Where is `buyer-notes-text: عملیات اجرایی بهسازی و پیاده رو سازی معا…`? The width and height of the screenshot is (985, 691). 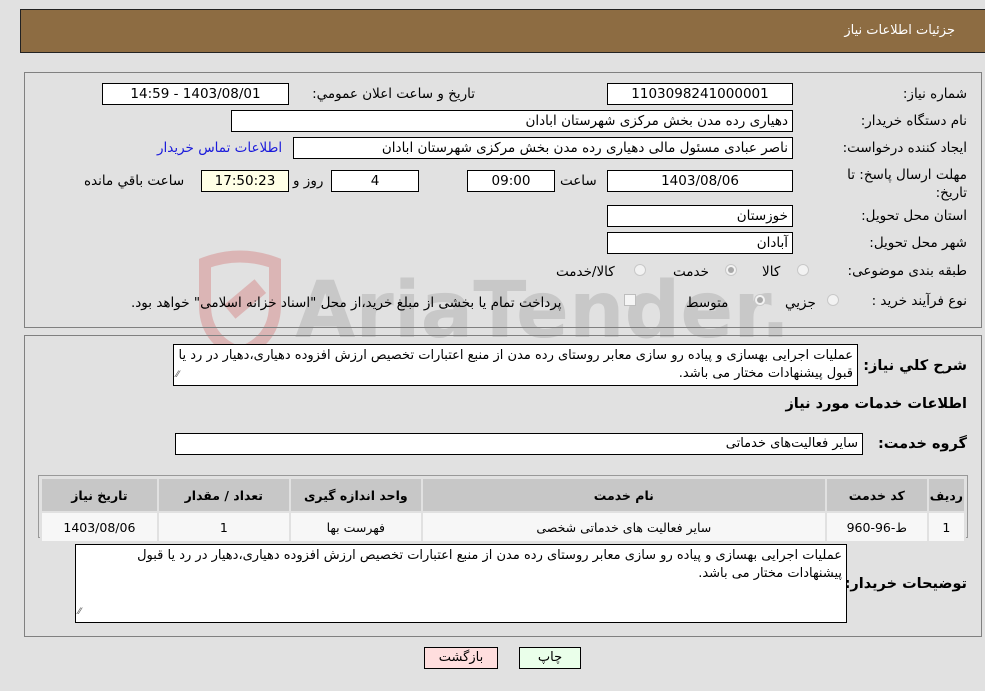
buyer-notes-text: عملیات اجرایی بهسازی و پیاده رو سازی معا… is located at coordinates (489, 564).